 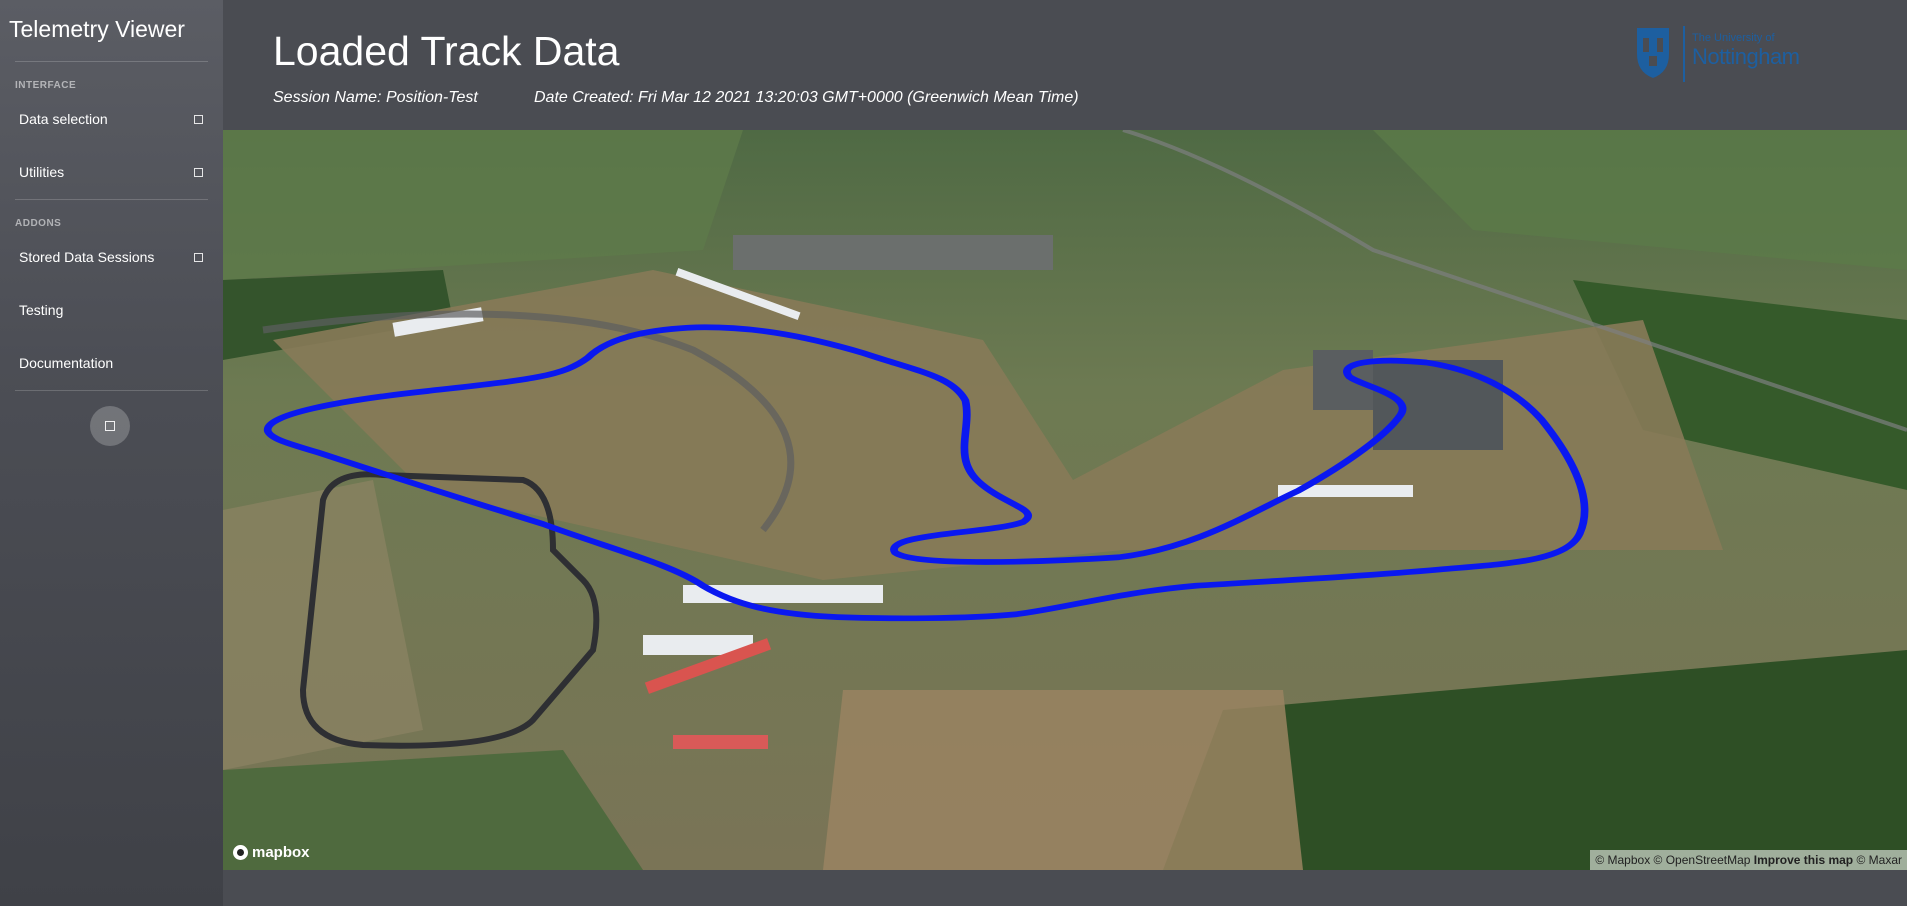 What do you see at coordinates (1746, 56) in the screenshot?
I see `logo-text-line2: Nottingham` at bounding box center [1746, 56].